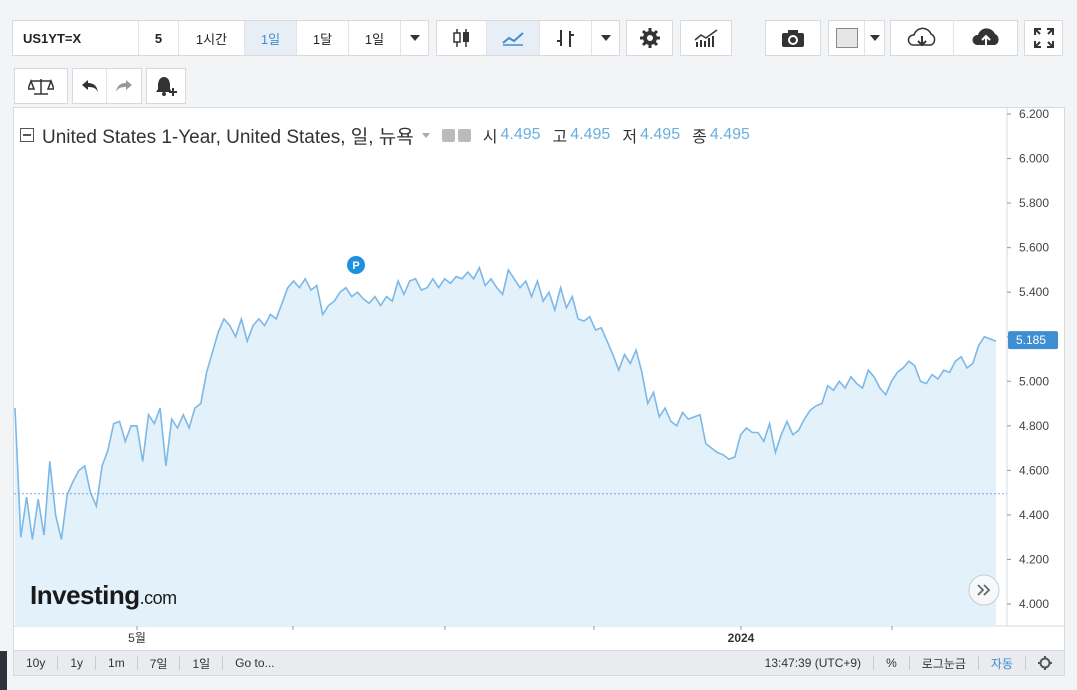 Image resolution: width=1077 pixels, height=690 pixels. What do you see at coordinates (729, 134) in the screenshot?
I see `close-value: 4.495` at bounding box center [729, 134].